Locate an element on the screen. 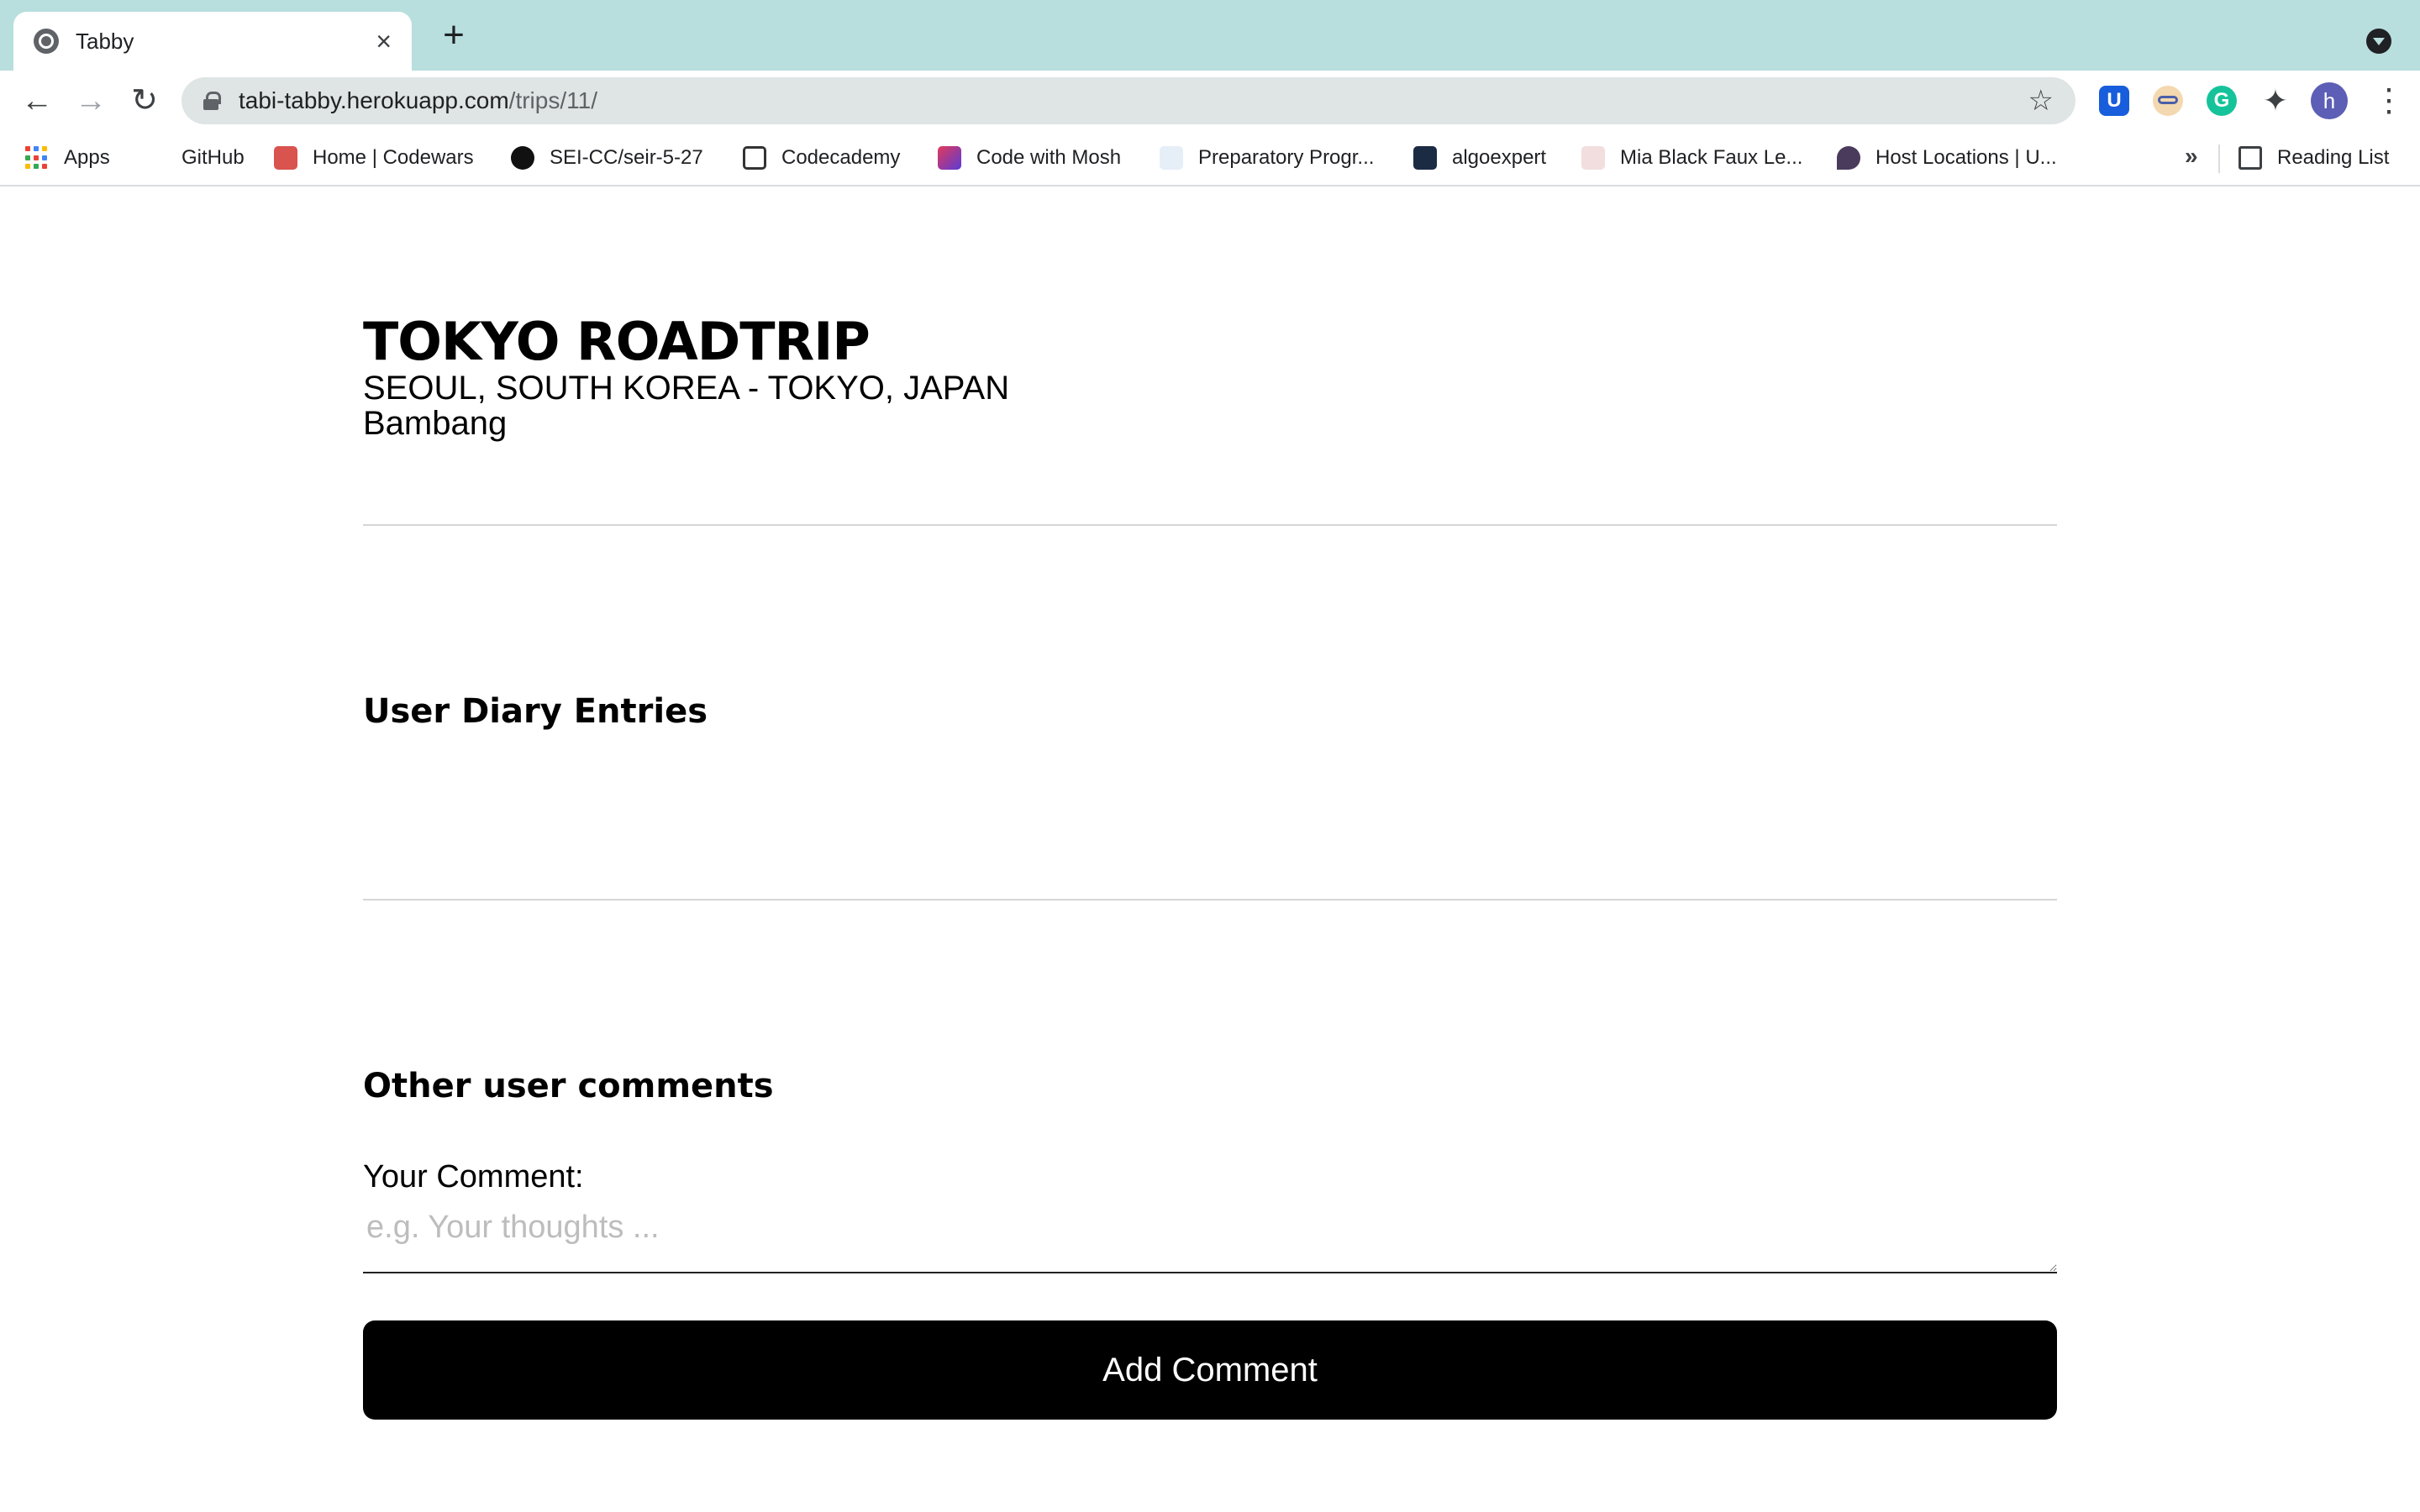 This screenshot has width=2420, height=1512. mosh-icon is located at coordinates (950, 158).